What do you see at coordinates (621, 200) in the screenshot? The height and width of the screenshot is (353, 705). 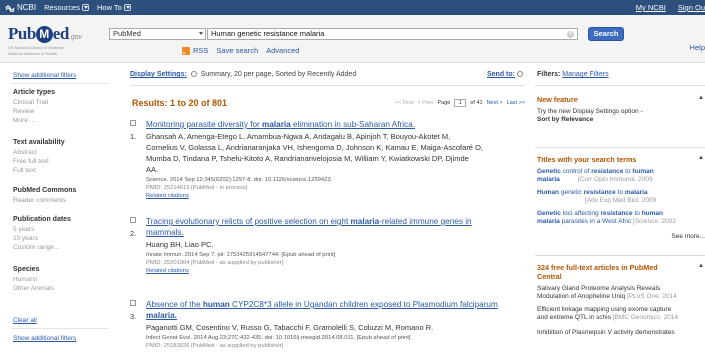 I see `source: [Adv Exp Med Biol. 2009` at bounding box center [621, 200].